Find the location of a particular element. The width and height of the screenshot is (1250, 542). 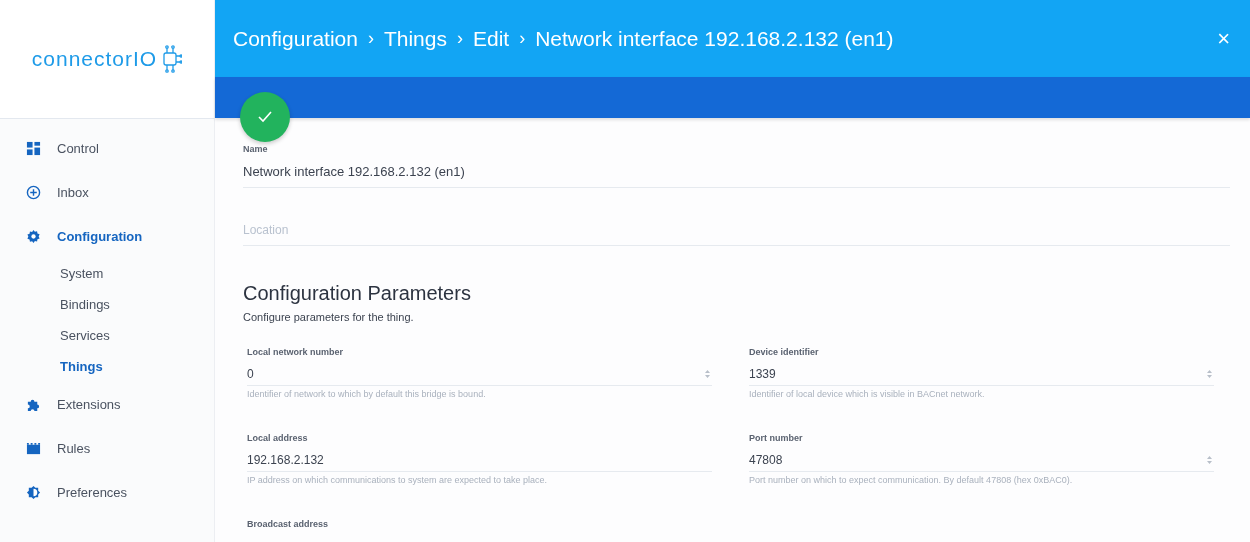

field-label: Local network number is located at coordinates (295, 352).